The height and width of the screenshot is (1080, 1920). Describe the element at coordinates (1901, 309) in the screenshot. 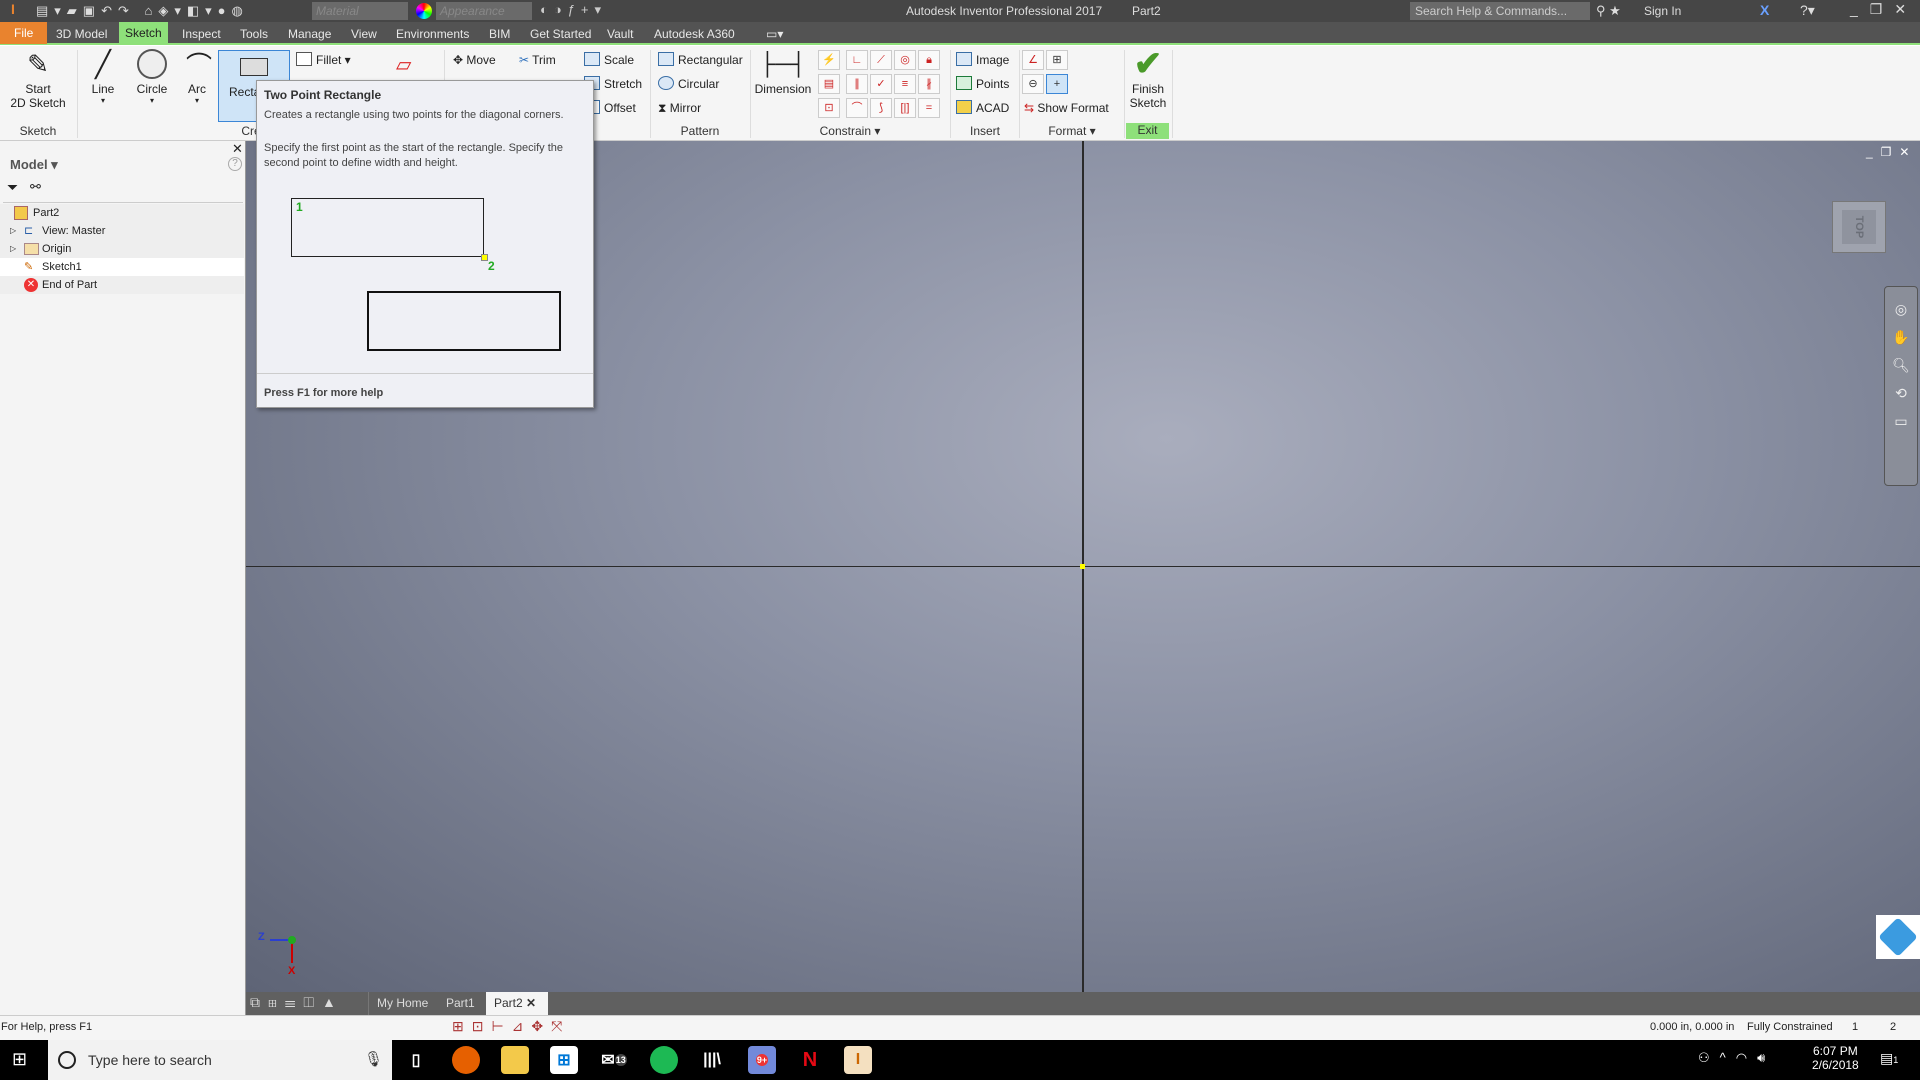

I see `steering-wheel-icon: ◎` at that location.